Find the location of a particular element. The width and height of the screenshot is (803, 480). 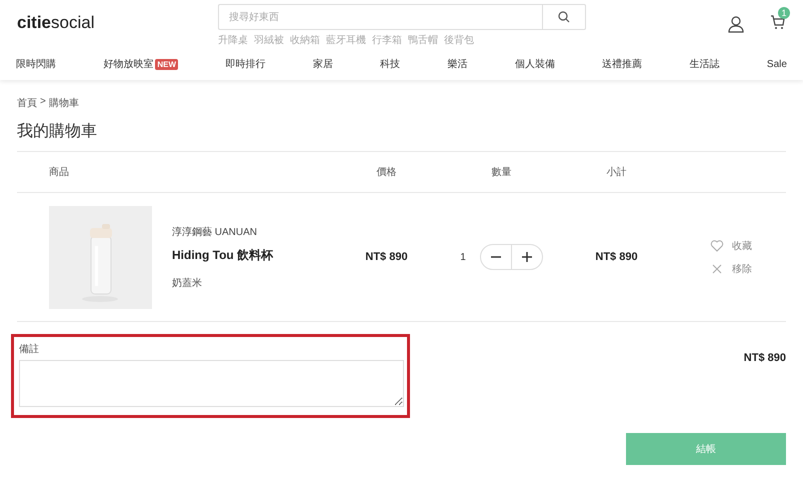

heart-icon is located at coordinates (717, 245).